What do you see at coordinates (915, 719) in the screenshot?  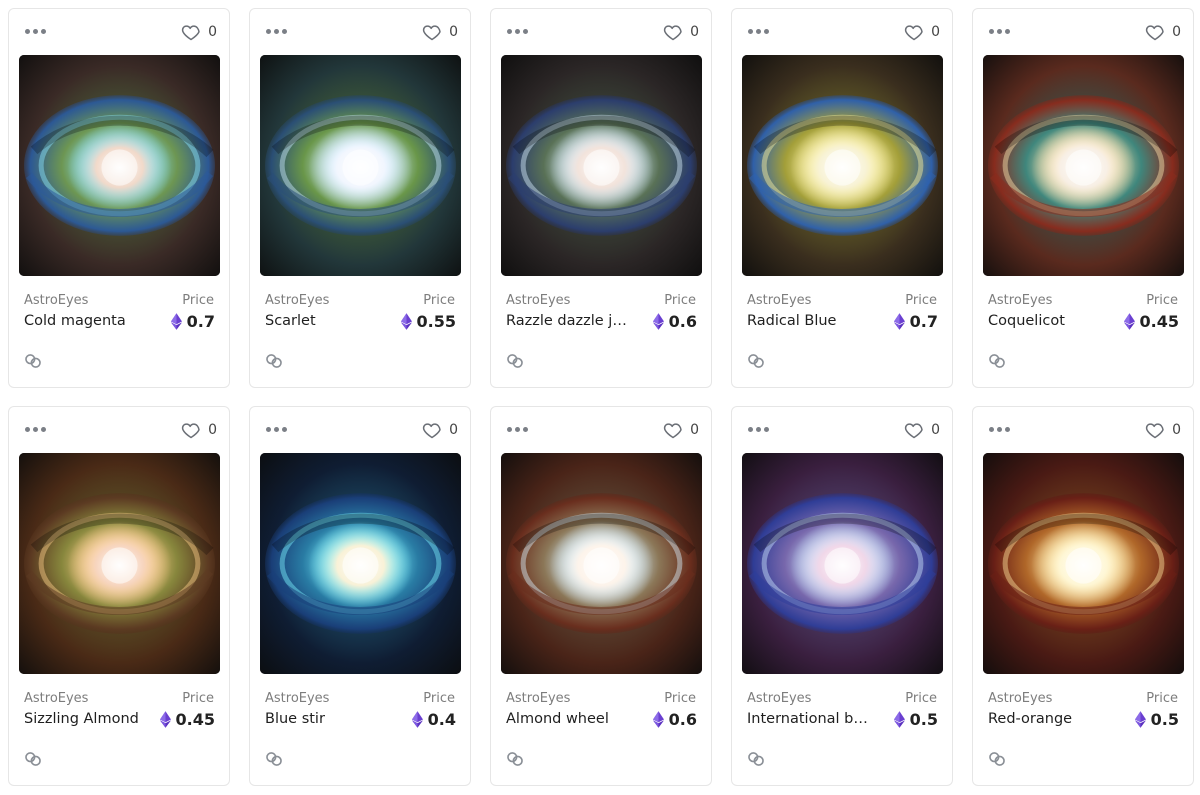 I see `price: 0.5` at bounding box center [915, 719].